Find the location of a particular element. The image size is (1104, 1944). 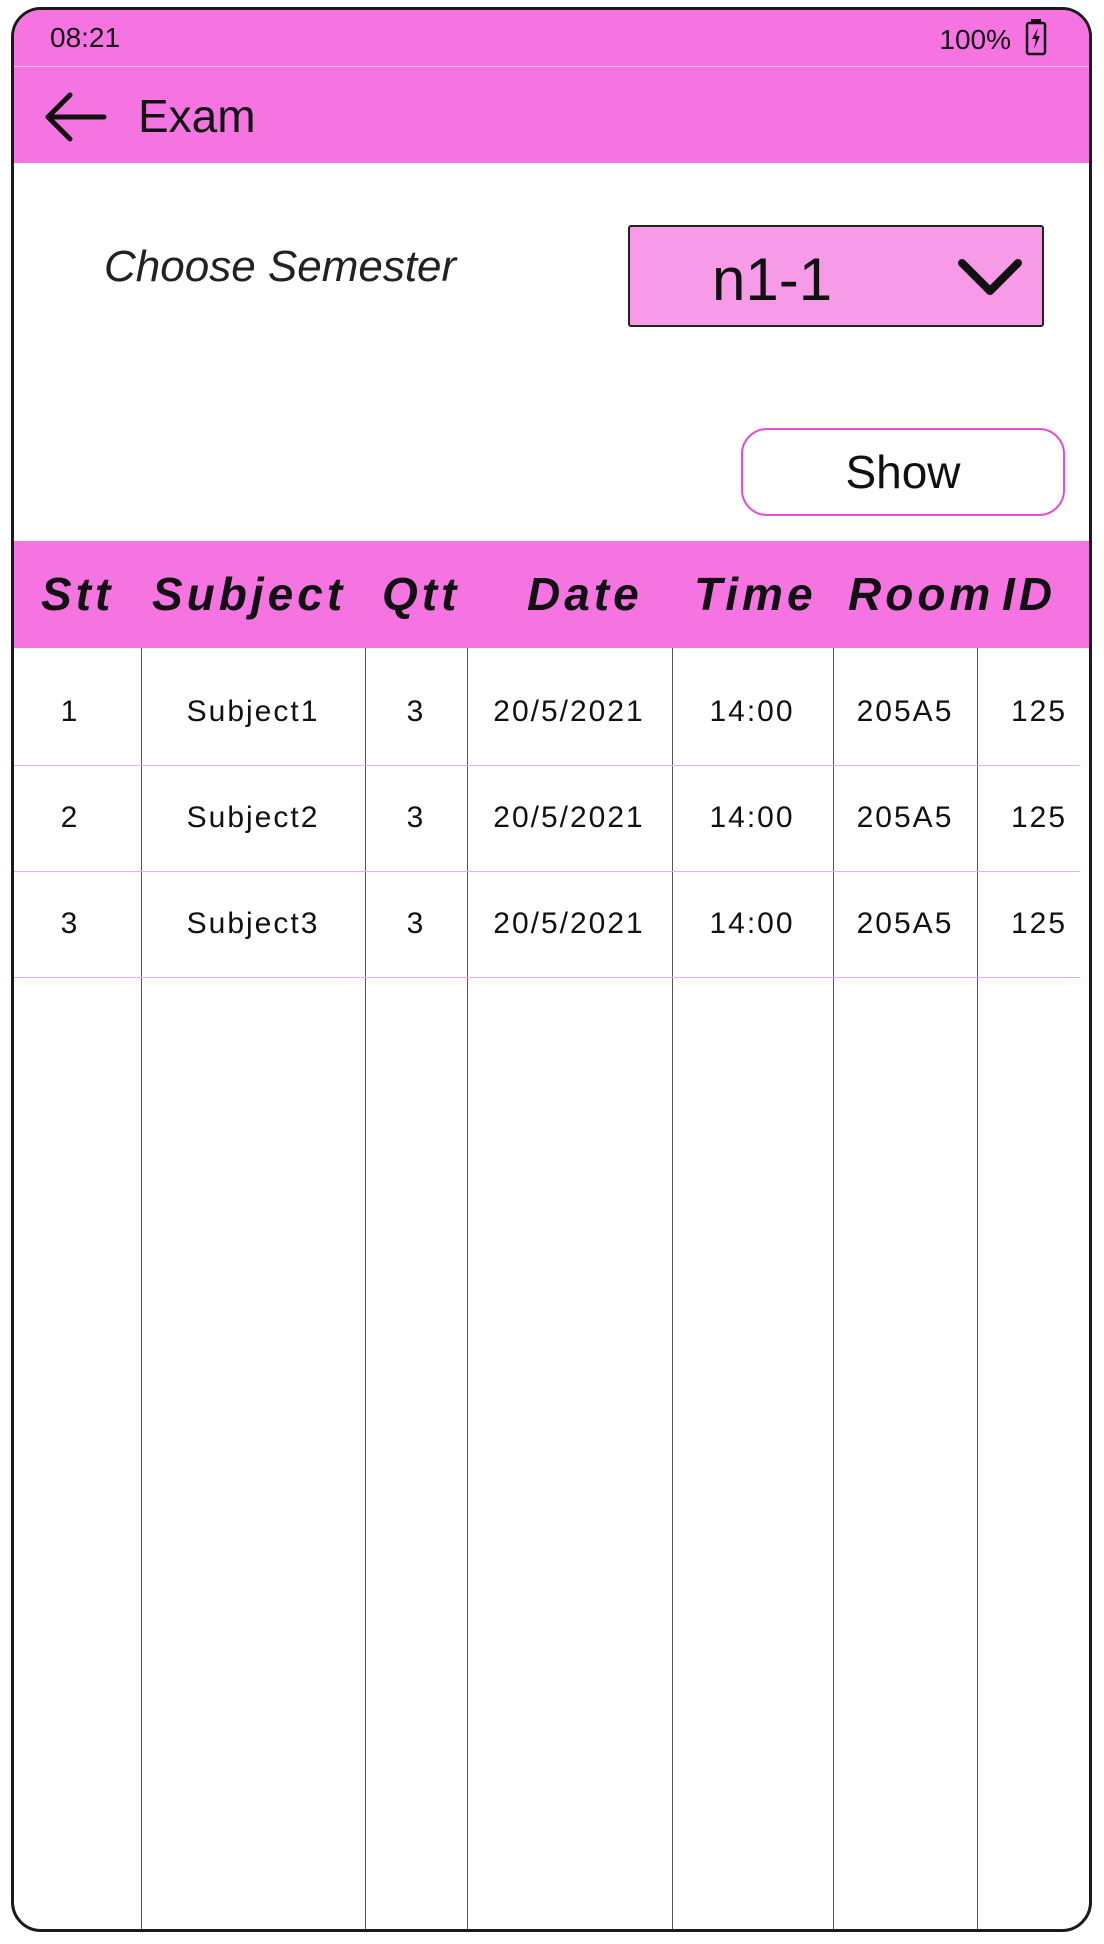

table-row: 1 Subject1 3 20/5/2021 14:00 205A5 125 is located at coordinates (547, 712).